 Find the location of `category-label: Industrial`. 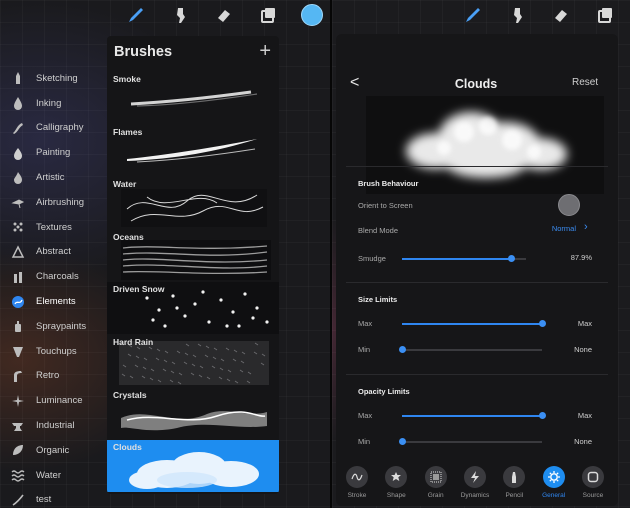

category-label: Industrial is located at coordinates (55, 426).